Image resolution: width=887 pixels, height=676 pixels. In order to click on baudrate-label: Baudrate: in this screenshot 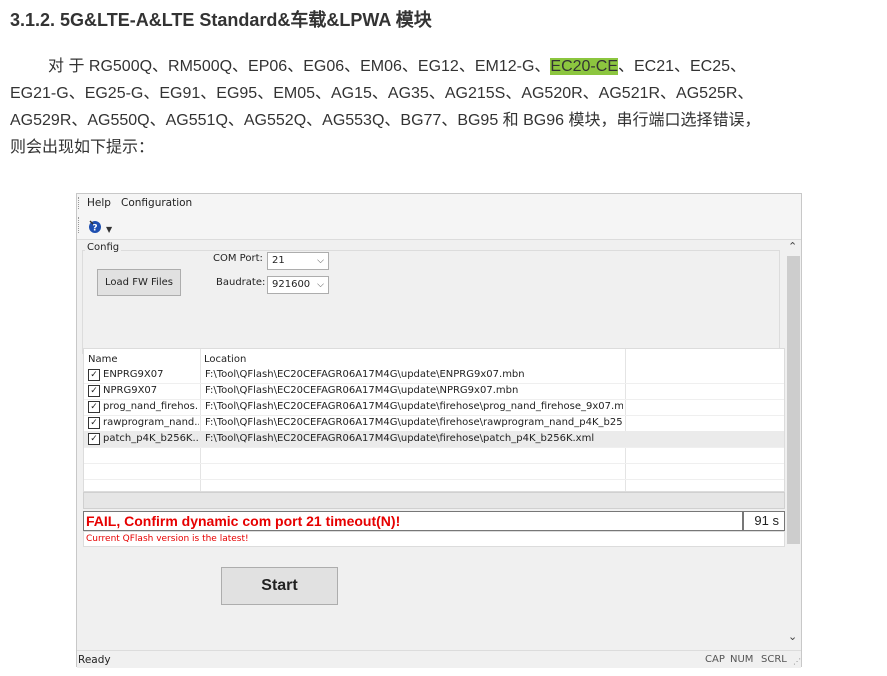, I will do `click(241, 282)`.